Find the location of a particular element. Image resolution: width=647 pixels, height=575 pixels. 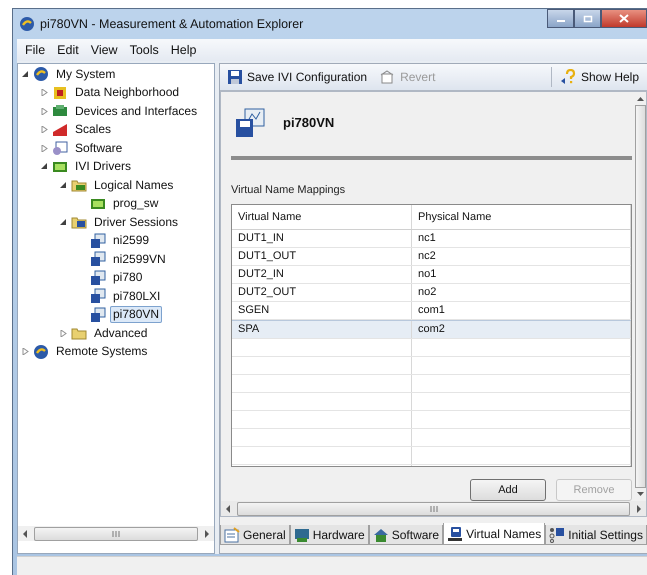

table-row: DUT2_OUT no2 is located at coordinates (431, 293).